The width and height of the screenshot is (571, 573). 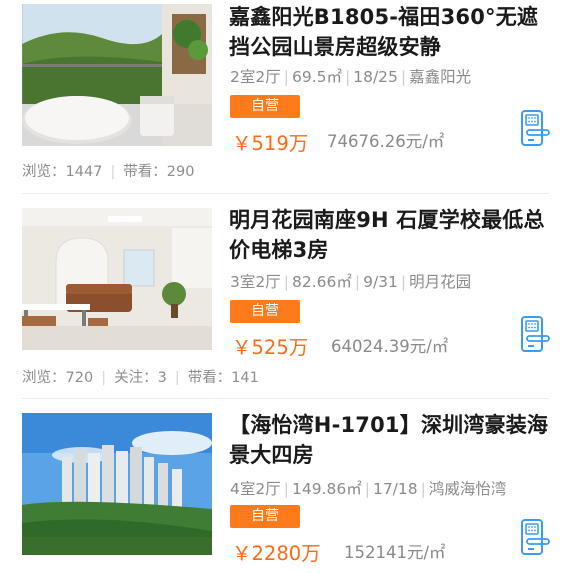 I want to click on listing-title: 明月花园南座9H 石厦学校最低总价电梯3房, so click(x=389, y=235).